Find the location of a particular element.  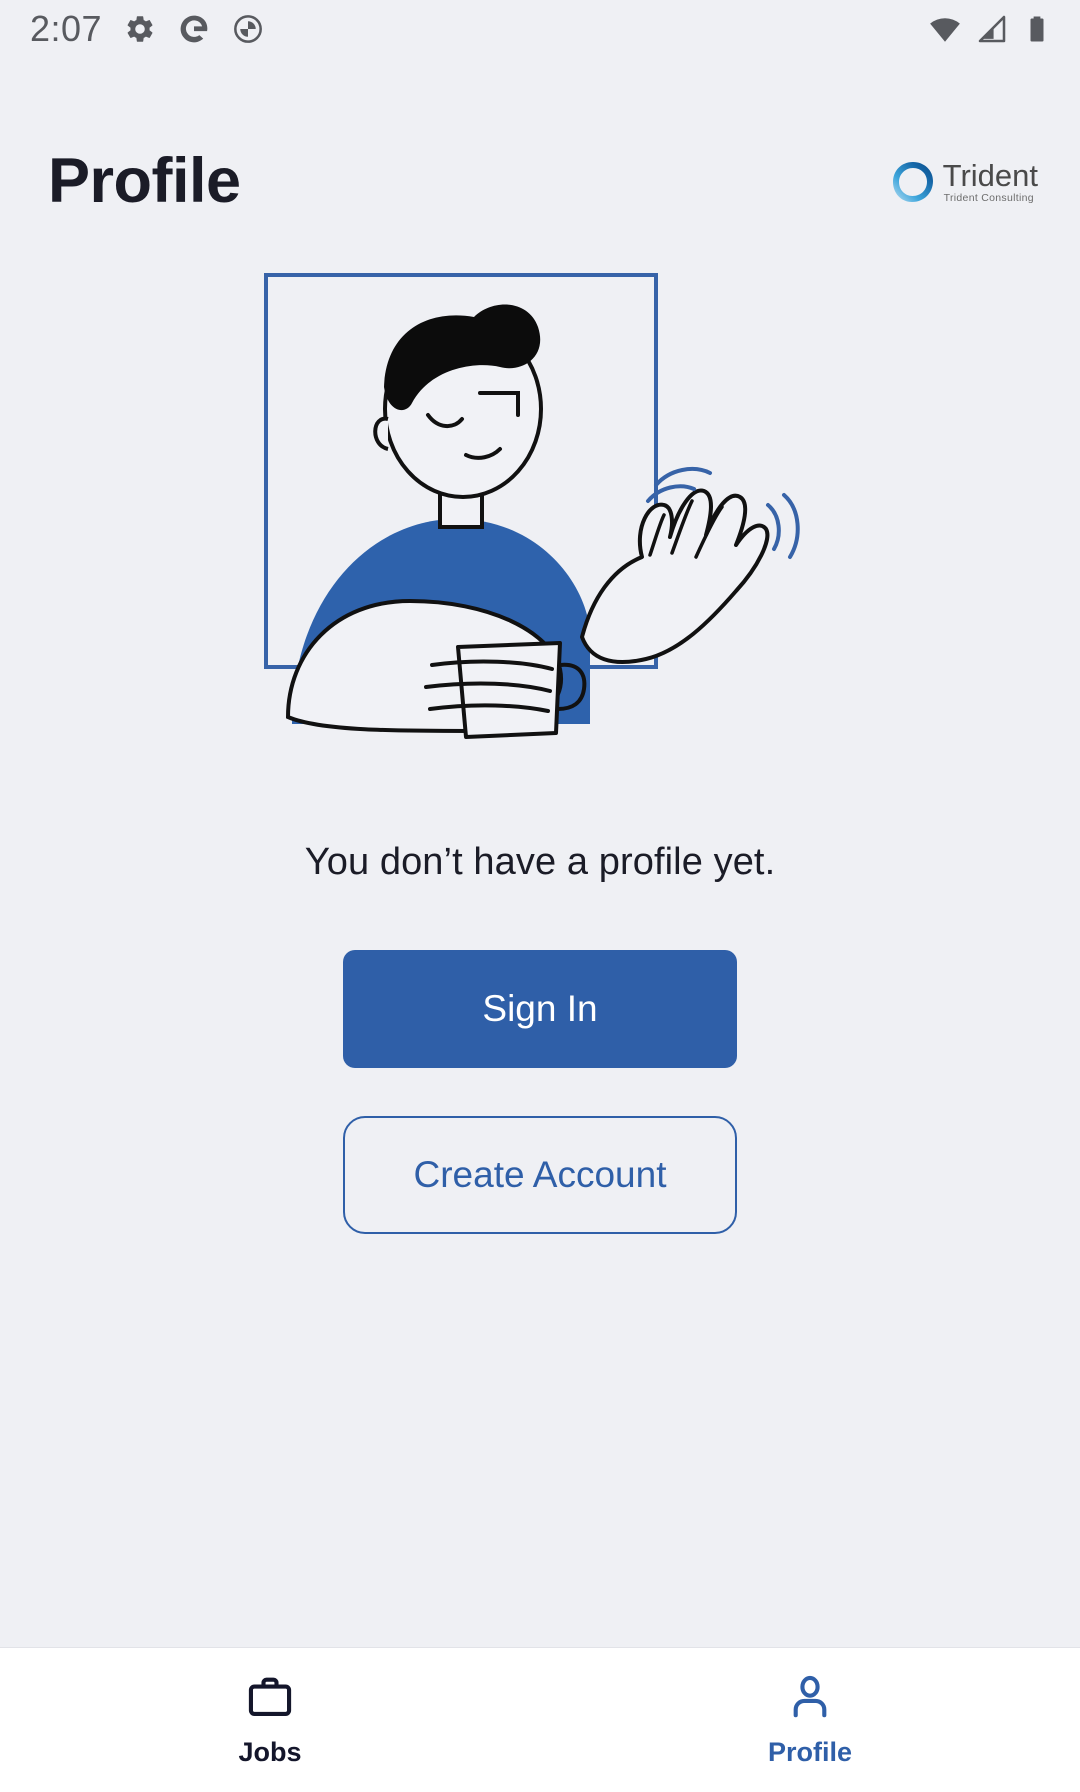

do-not-disturb-icon is located at coordinates (248, 29).